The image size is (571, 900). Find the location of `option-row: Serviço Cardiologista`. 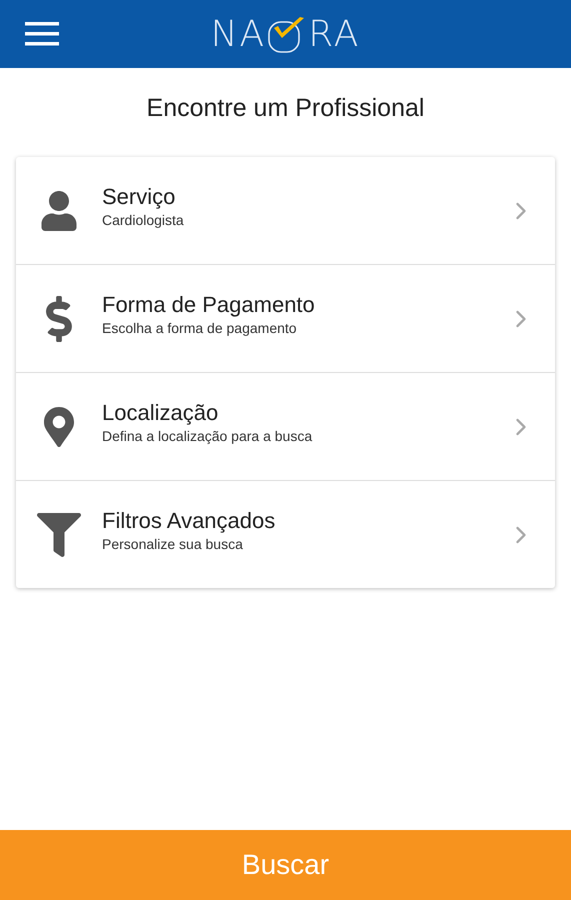

option-row: Serviço Cardiologista is located at coordinates (285, 210).